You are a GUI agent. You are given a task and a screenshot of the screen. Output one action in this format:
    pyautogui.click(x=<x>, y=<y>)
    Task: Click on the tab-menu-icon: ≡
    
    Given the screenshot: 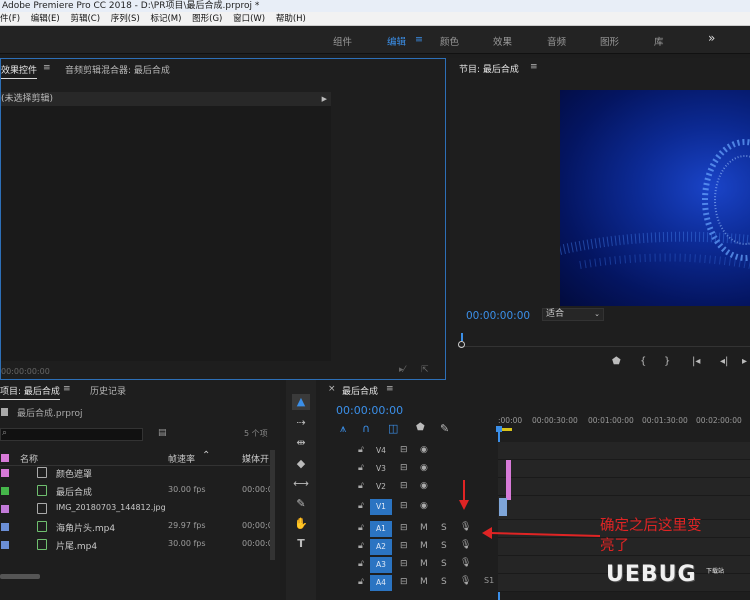 What is the action you would take?
    pyautogui.click(x=47, y=68)
    